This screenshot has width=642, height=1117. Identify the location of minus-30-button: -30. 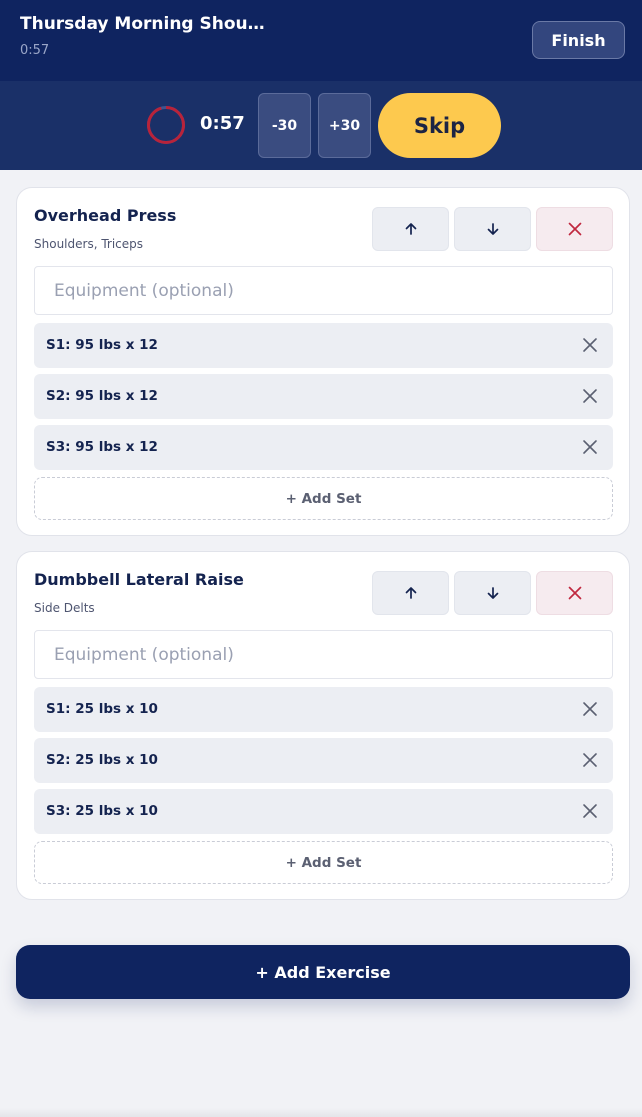
(284, 125).